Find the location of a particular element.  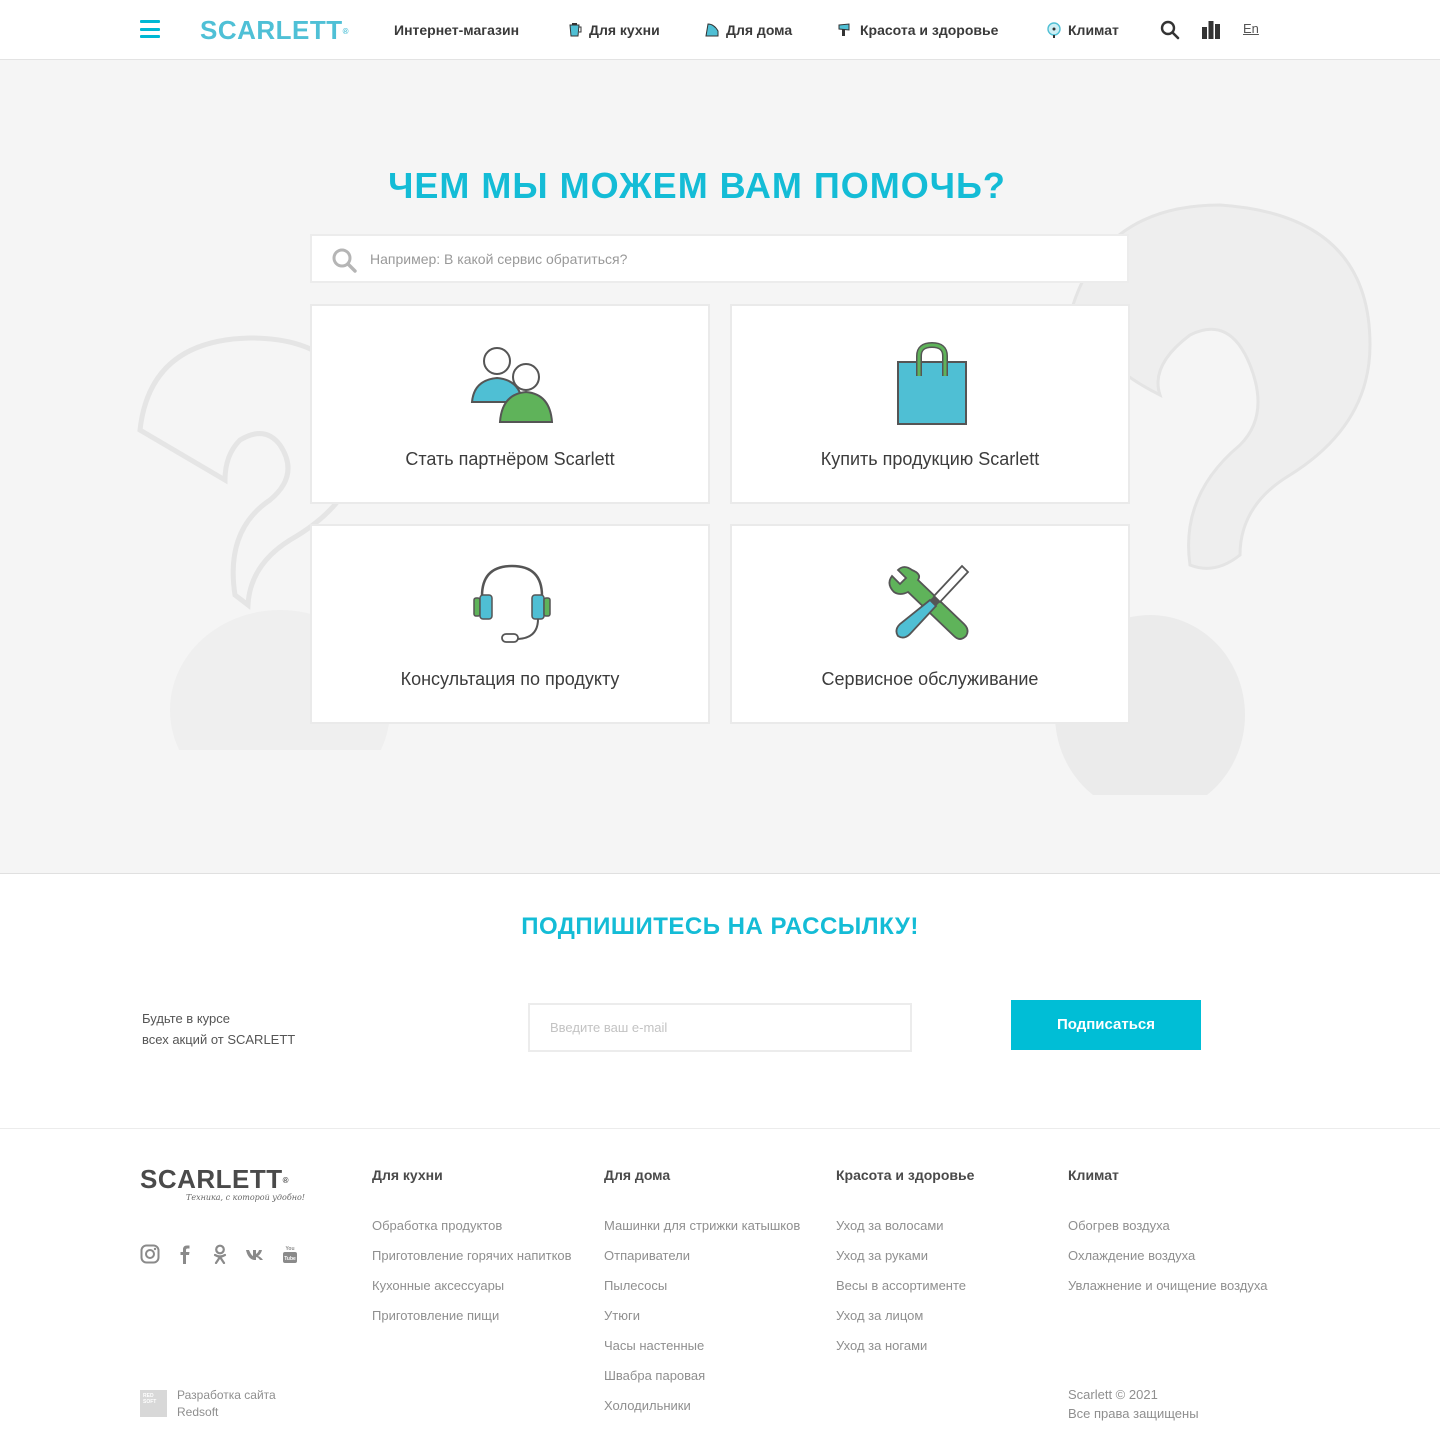

footer-link: Обогрев воздуха is located at coordinates (1119, 1226).